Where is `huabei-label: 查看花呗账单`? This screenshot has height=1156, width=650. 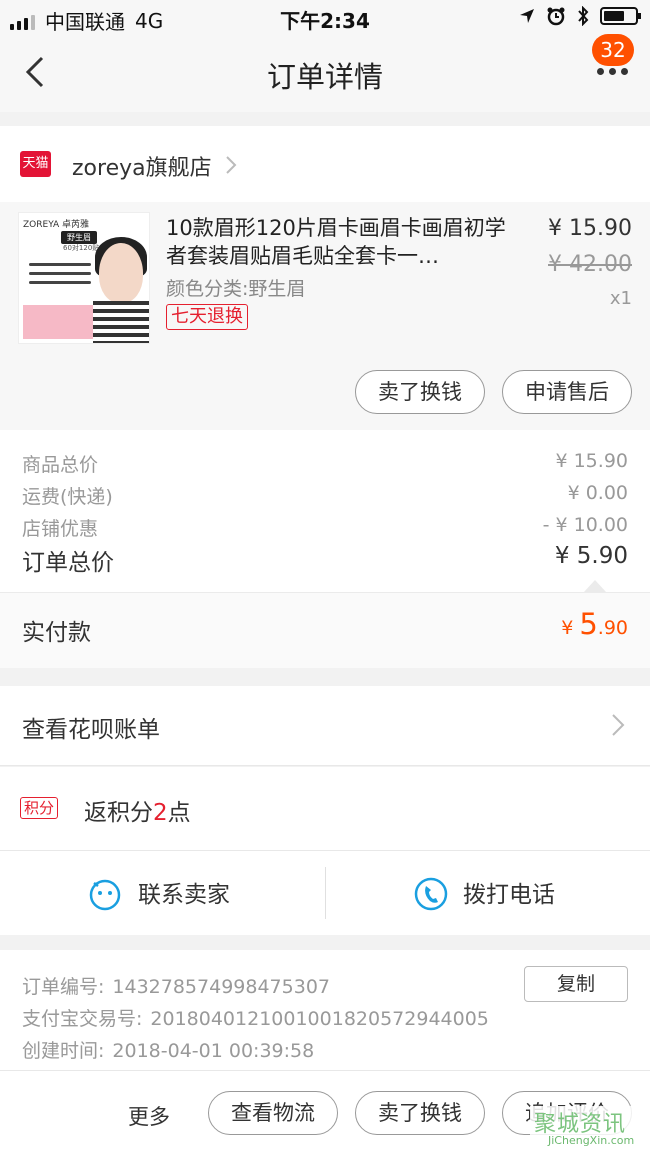 huabei-label: 查看花呗账单 is located at coordinates (91, 727).